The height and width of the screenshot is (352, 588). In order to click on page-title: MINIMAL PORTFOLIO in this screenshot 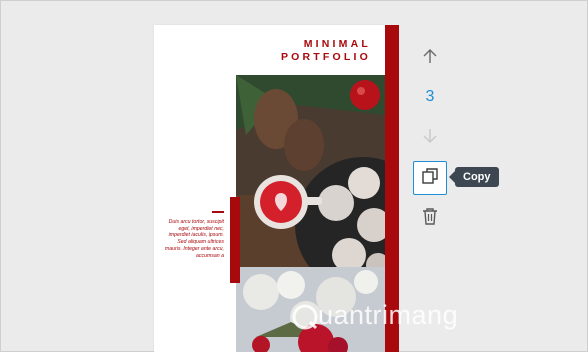, I will do `click(326, 51)`.